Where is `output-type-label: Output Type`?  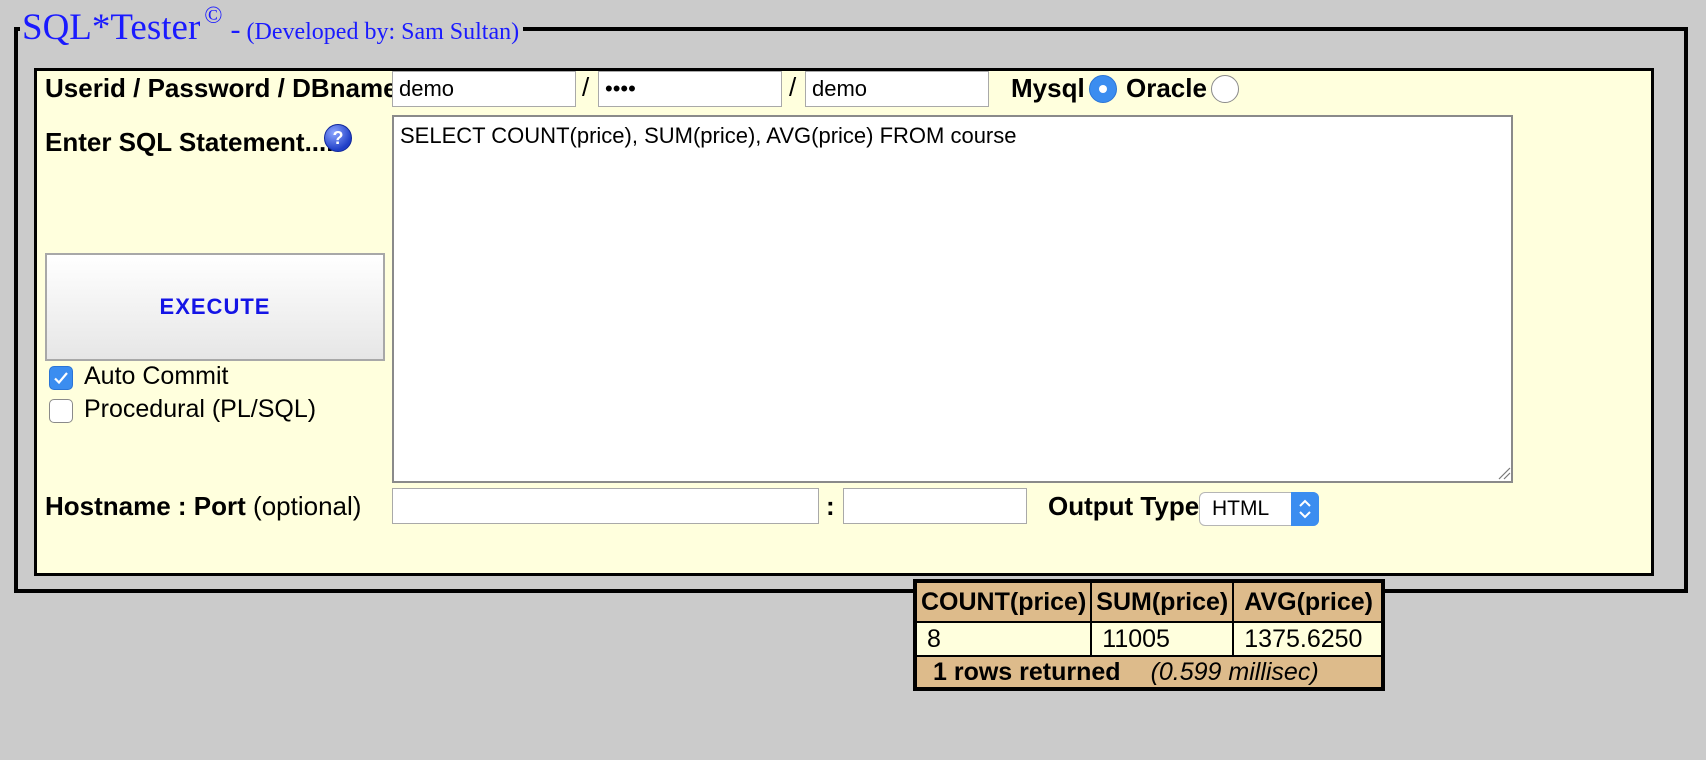
output-type-label: Output Type is located at coordinates (1124, 506).